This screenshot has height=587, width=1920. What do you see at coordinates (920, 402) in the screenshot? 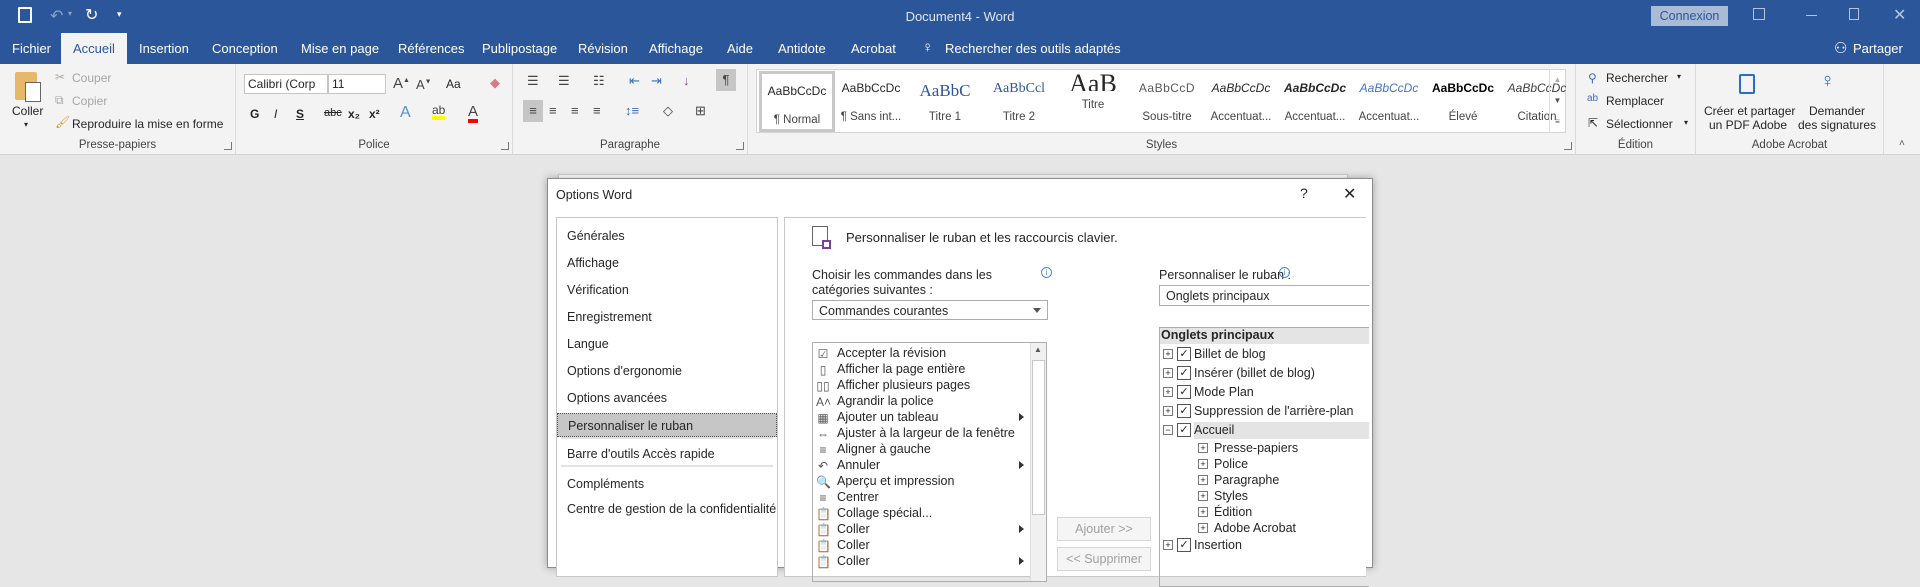
I see `command-item: A˄ Agrandir la police` at bounding box center [920, 402].